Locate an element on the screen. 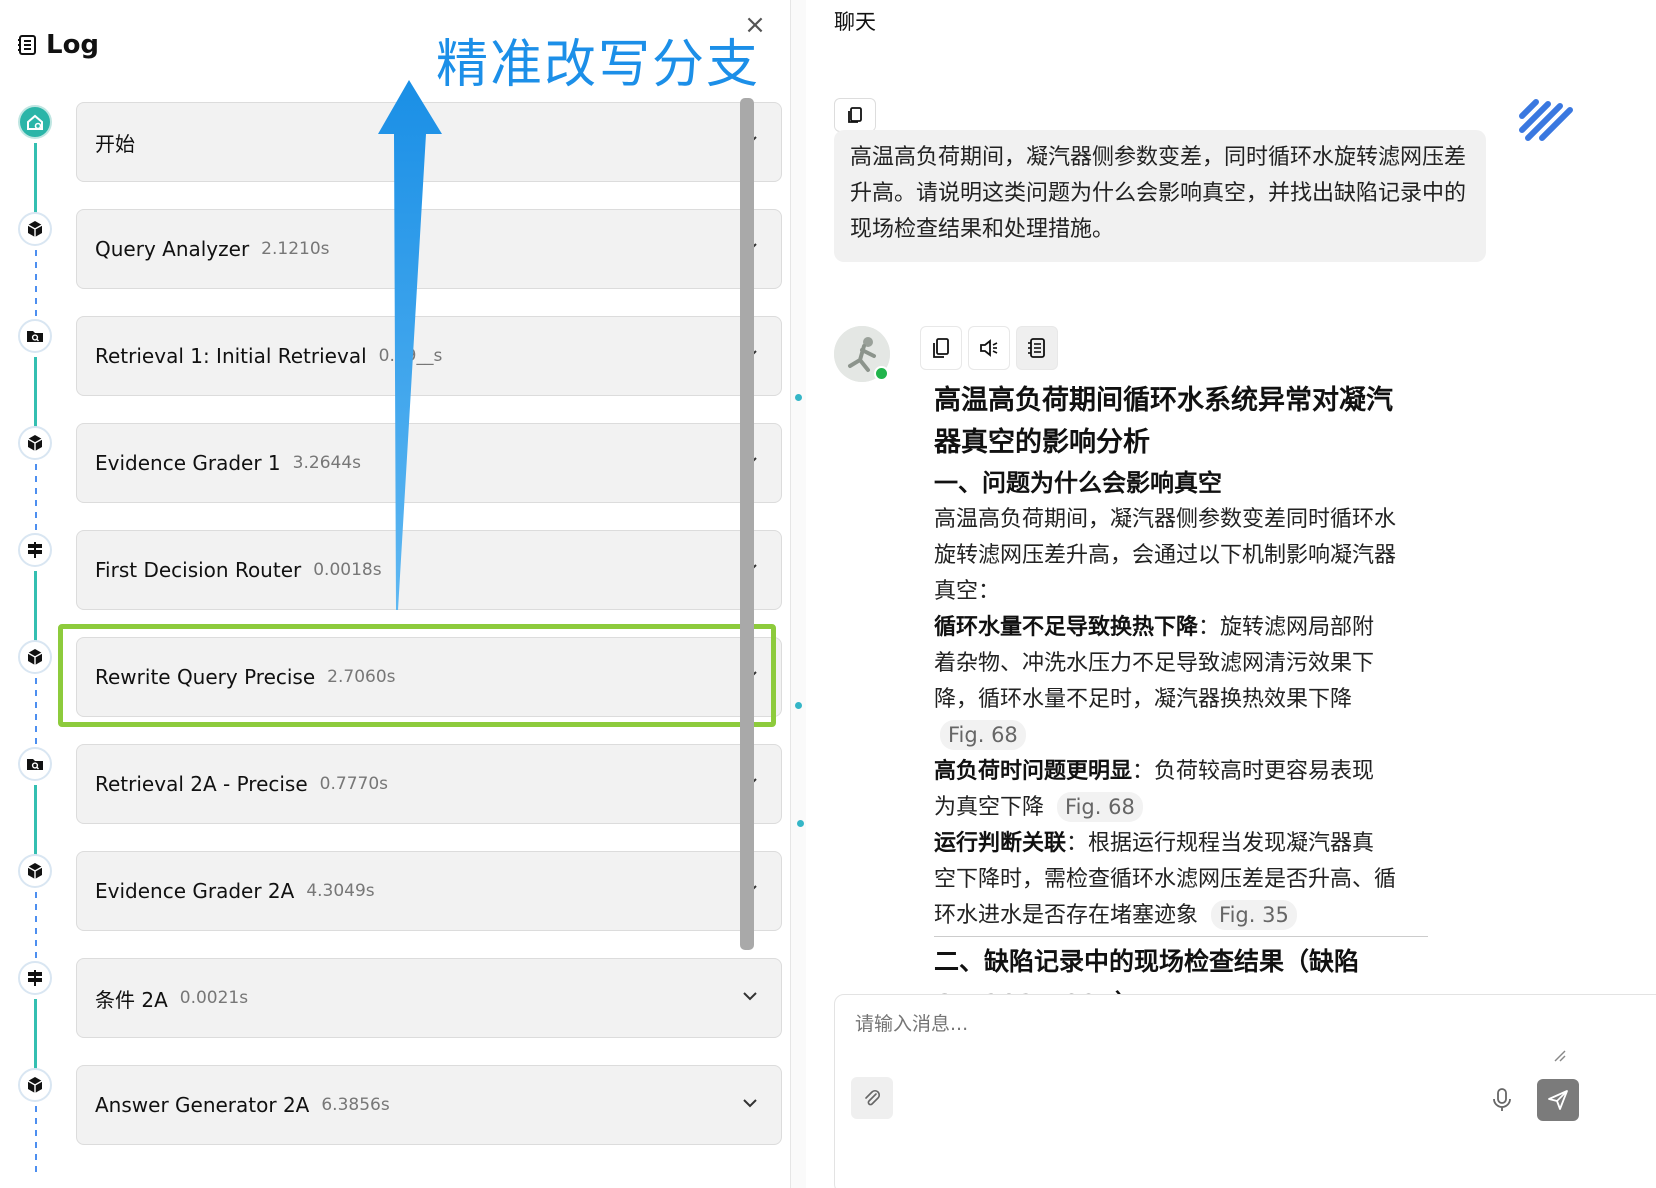  speak-button is located at coordinates (989, 348).